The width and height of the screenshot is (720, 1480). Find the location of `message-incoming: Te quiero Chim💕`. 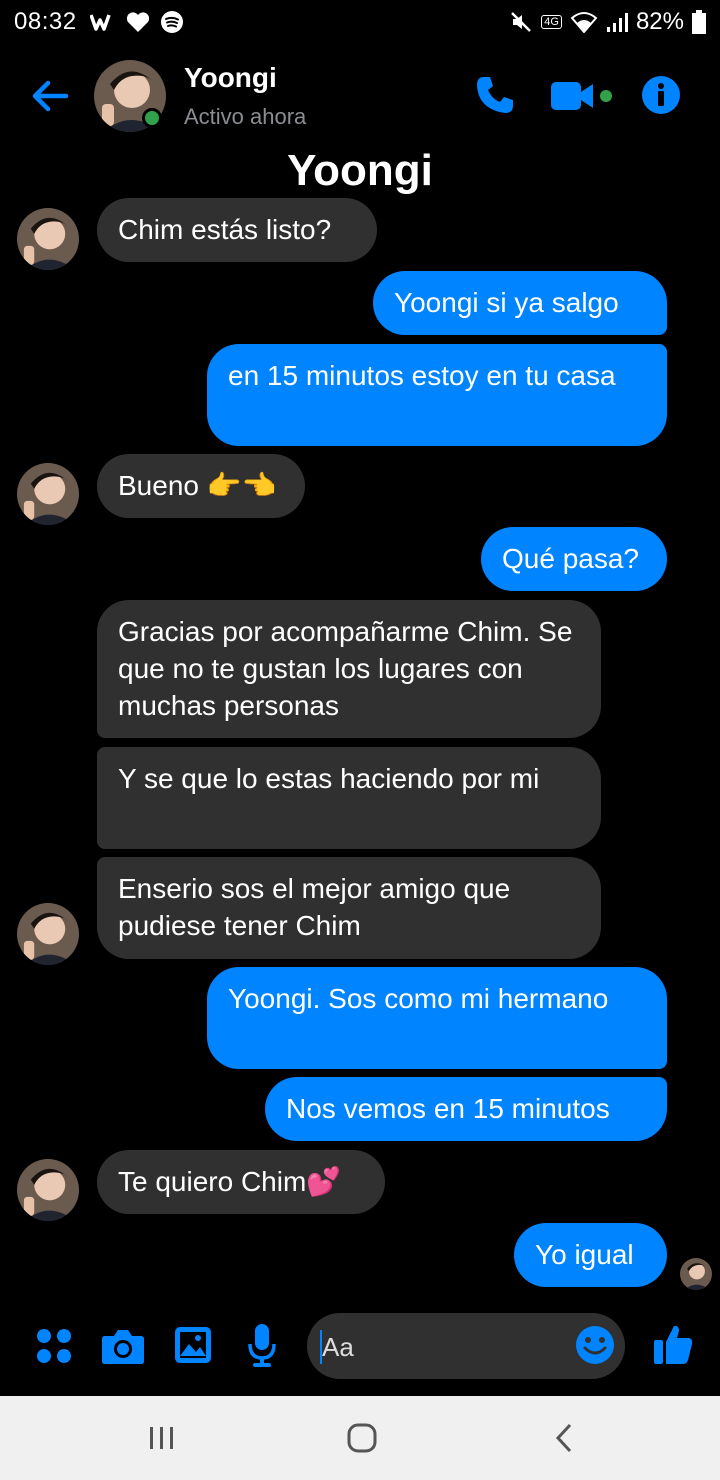

message-incoming: Te quiero Chim💕 is located at coordinates (241, 1182).